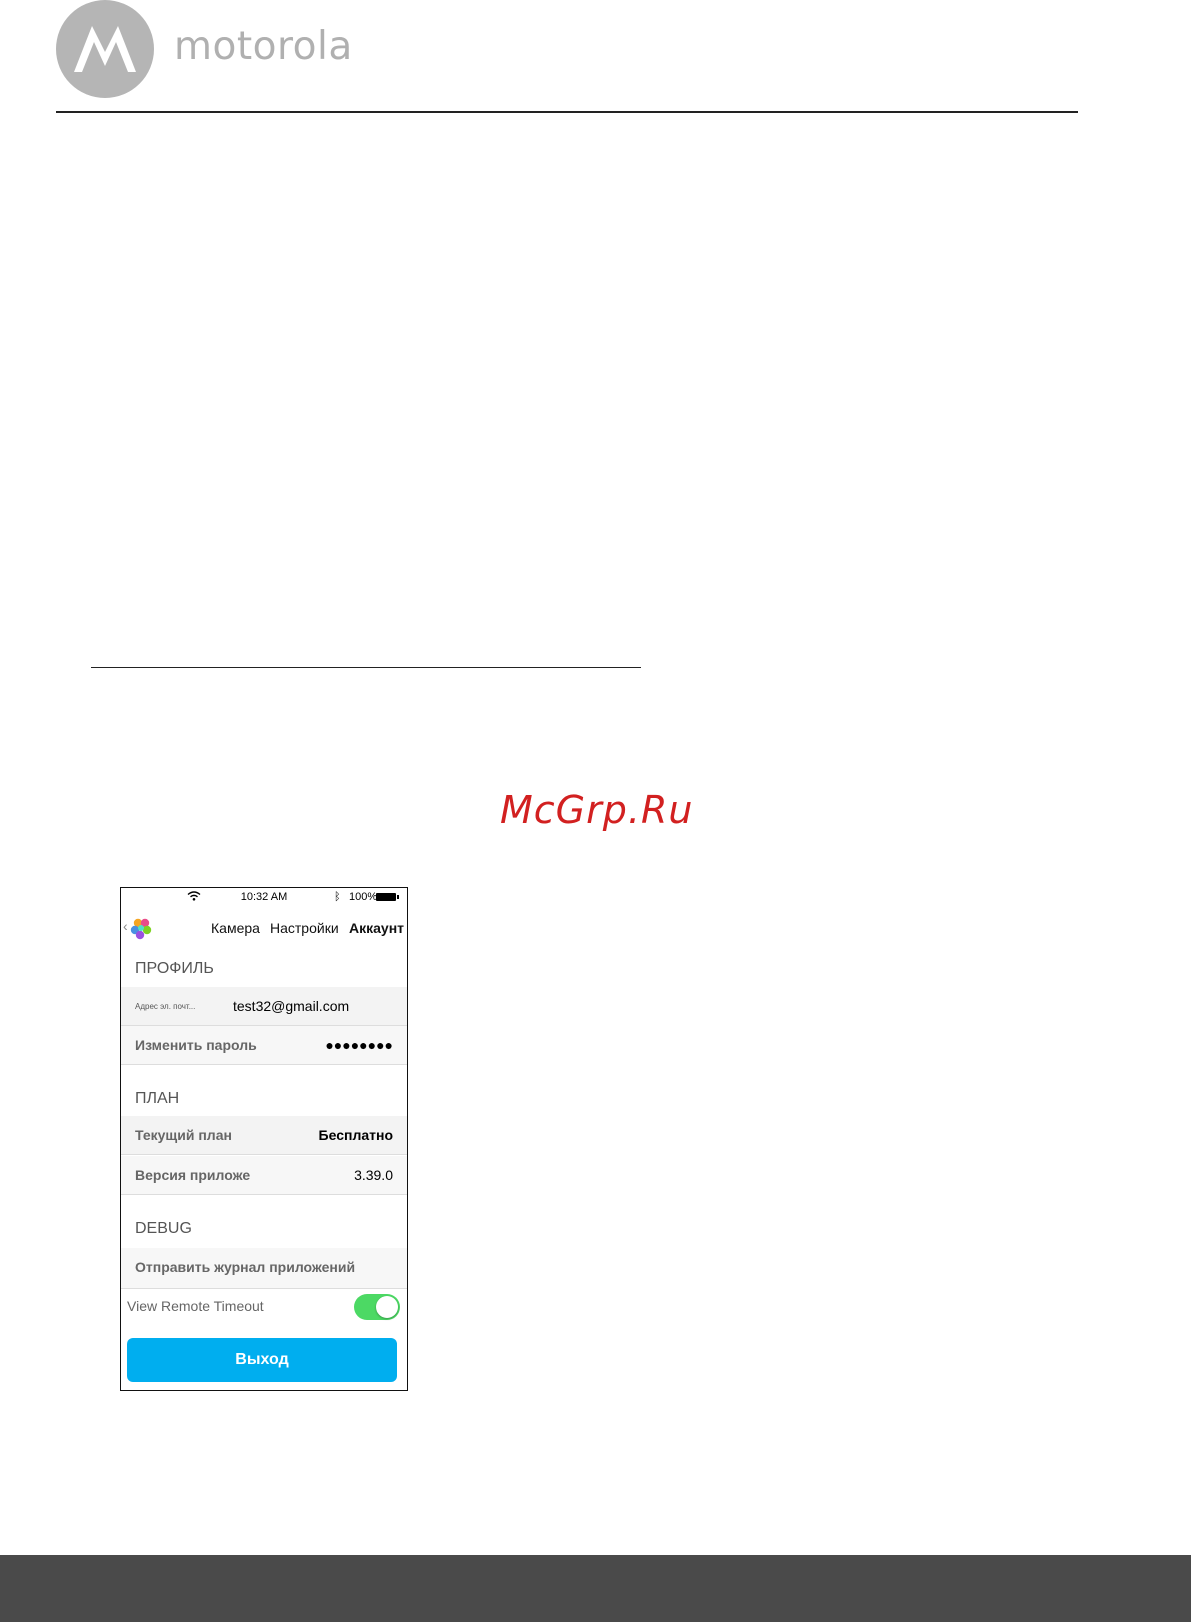 Image resolution: width=1191 pixels, height=1622 pixels. I want to click on remote-timeout-label: View Remote Timeout, so click(195, 1306).